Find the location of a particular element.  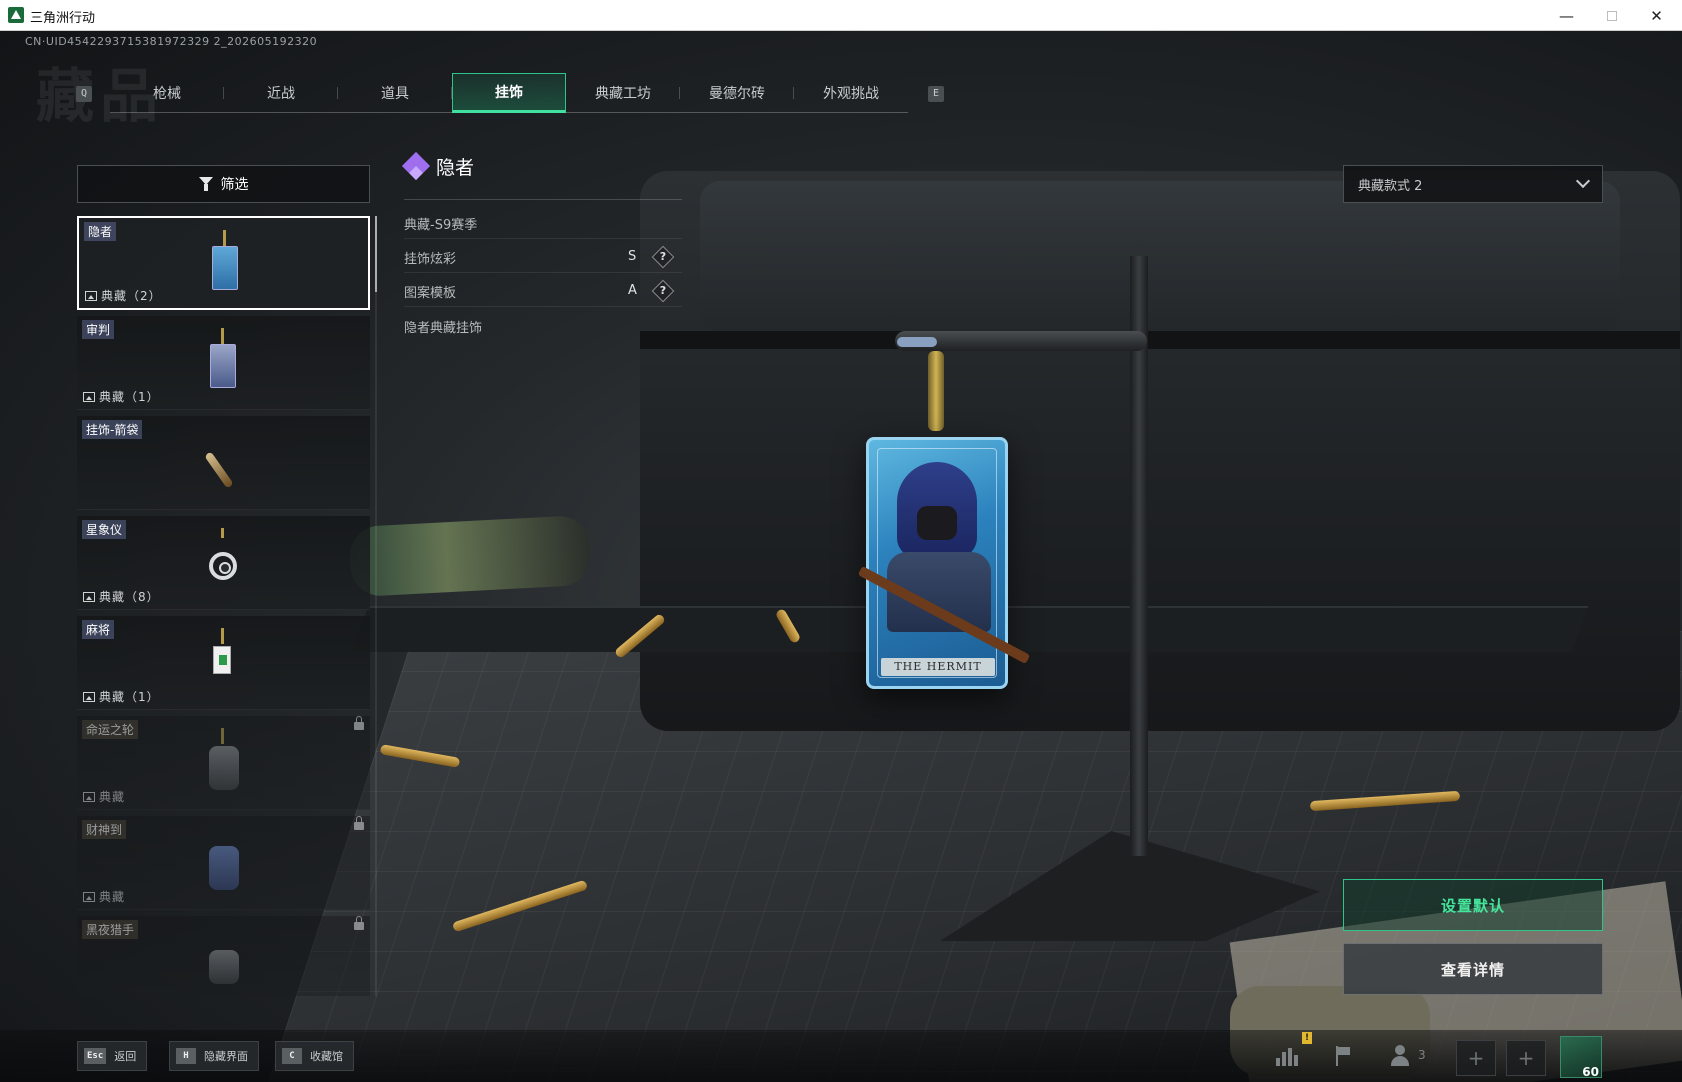

tab-label: 曼德尔砖 is located at coordinates (737, 94).